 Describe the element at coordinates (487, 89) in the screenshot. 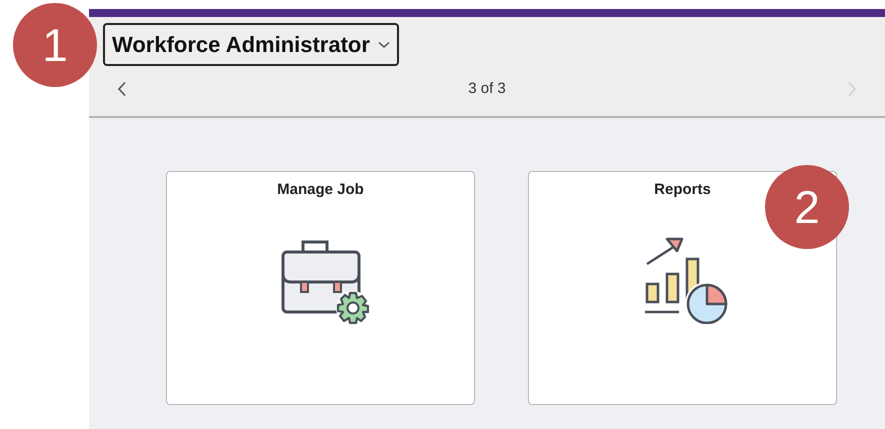

I see `page-indicator: 3 of 3` at that location.